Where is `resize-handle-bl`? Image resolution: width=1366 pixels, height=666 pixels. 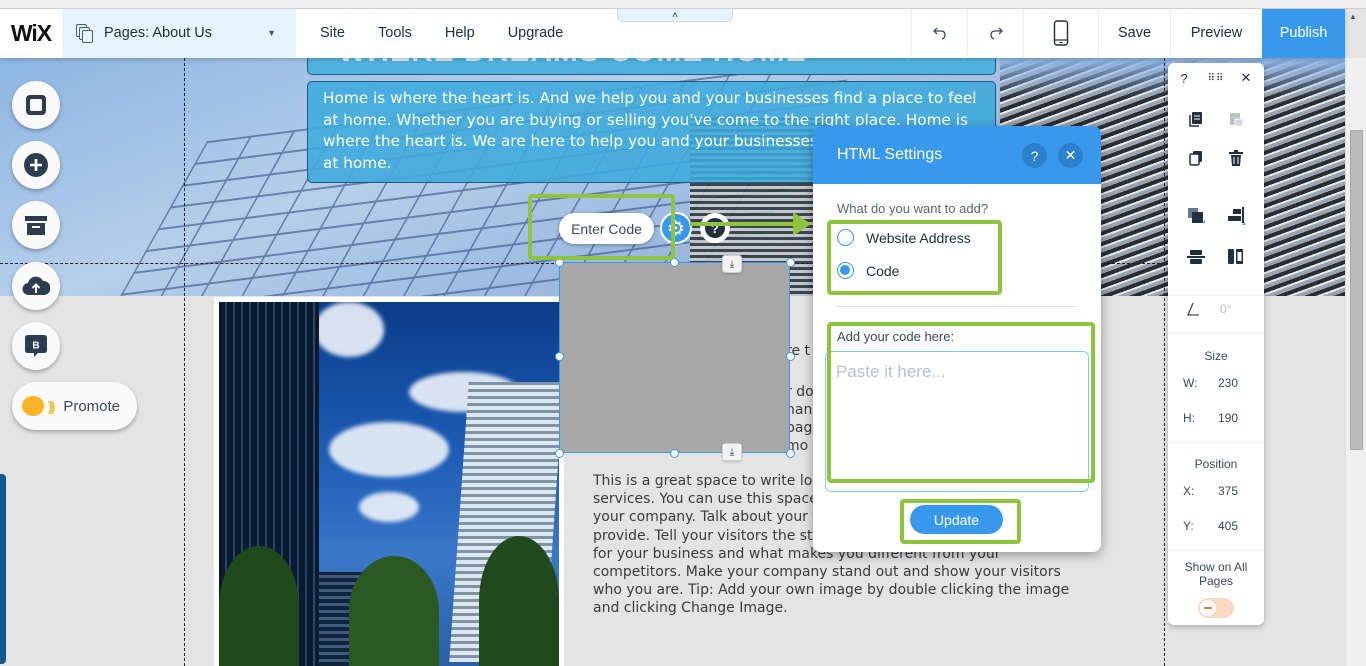
resize-handle-bl is located at coordinates (559, 453).